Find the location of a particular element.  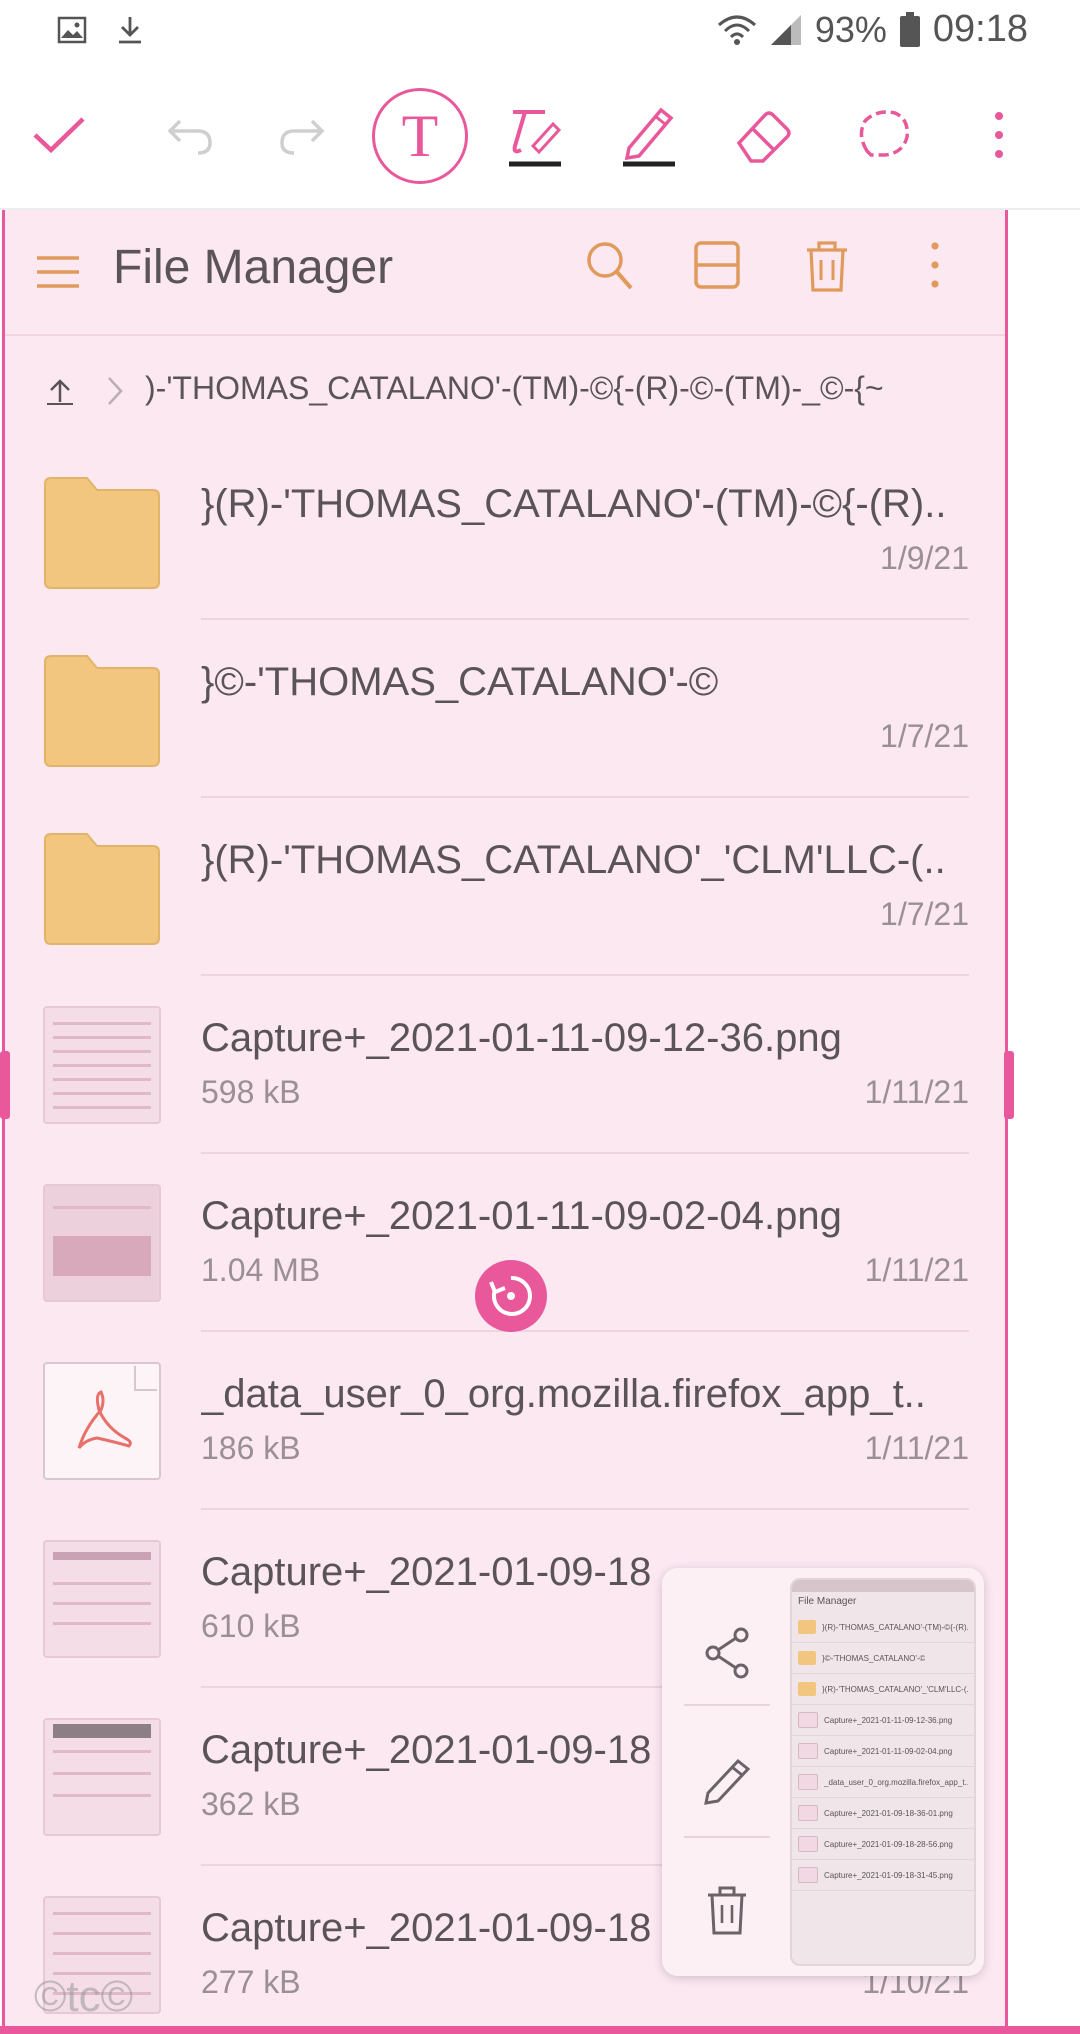

file-name: }©-'THOMAS_CATALANO'-© is located at coordinates (460, 682).